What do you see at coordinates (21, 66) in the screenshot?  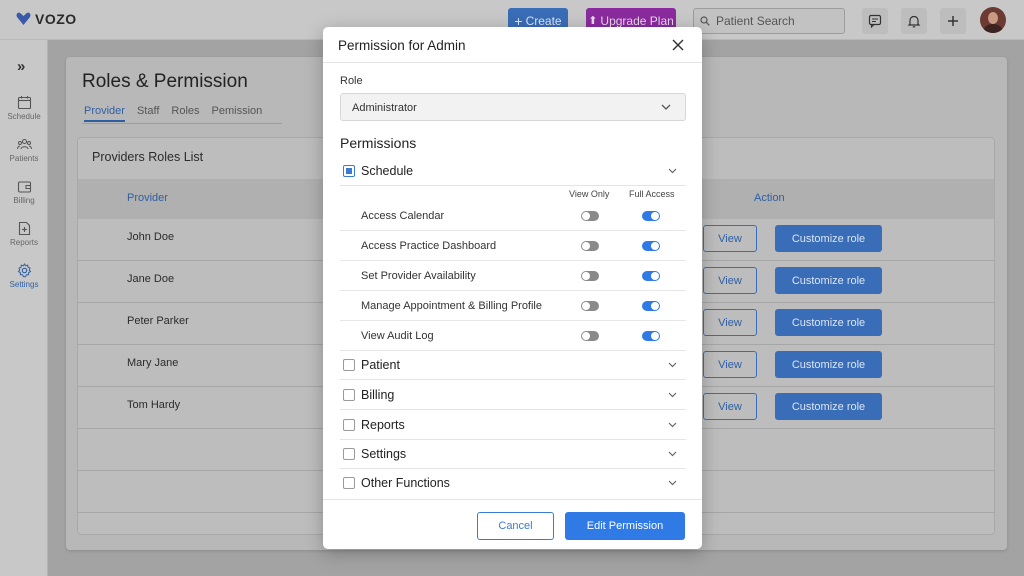 I see `expand-sidebar-icon: »` at bounding box center [21, 66].